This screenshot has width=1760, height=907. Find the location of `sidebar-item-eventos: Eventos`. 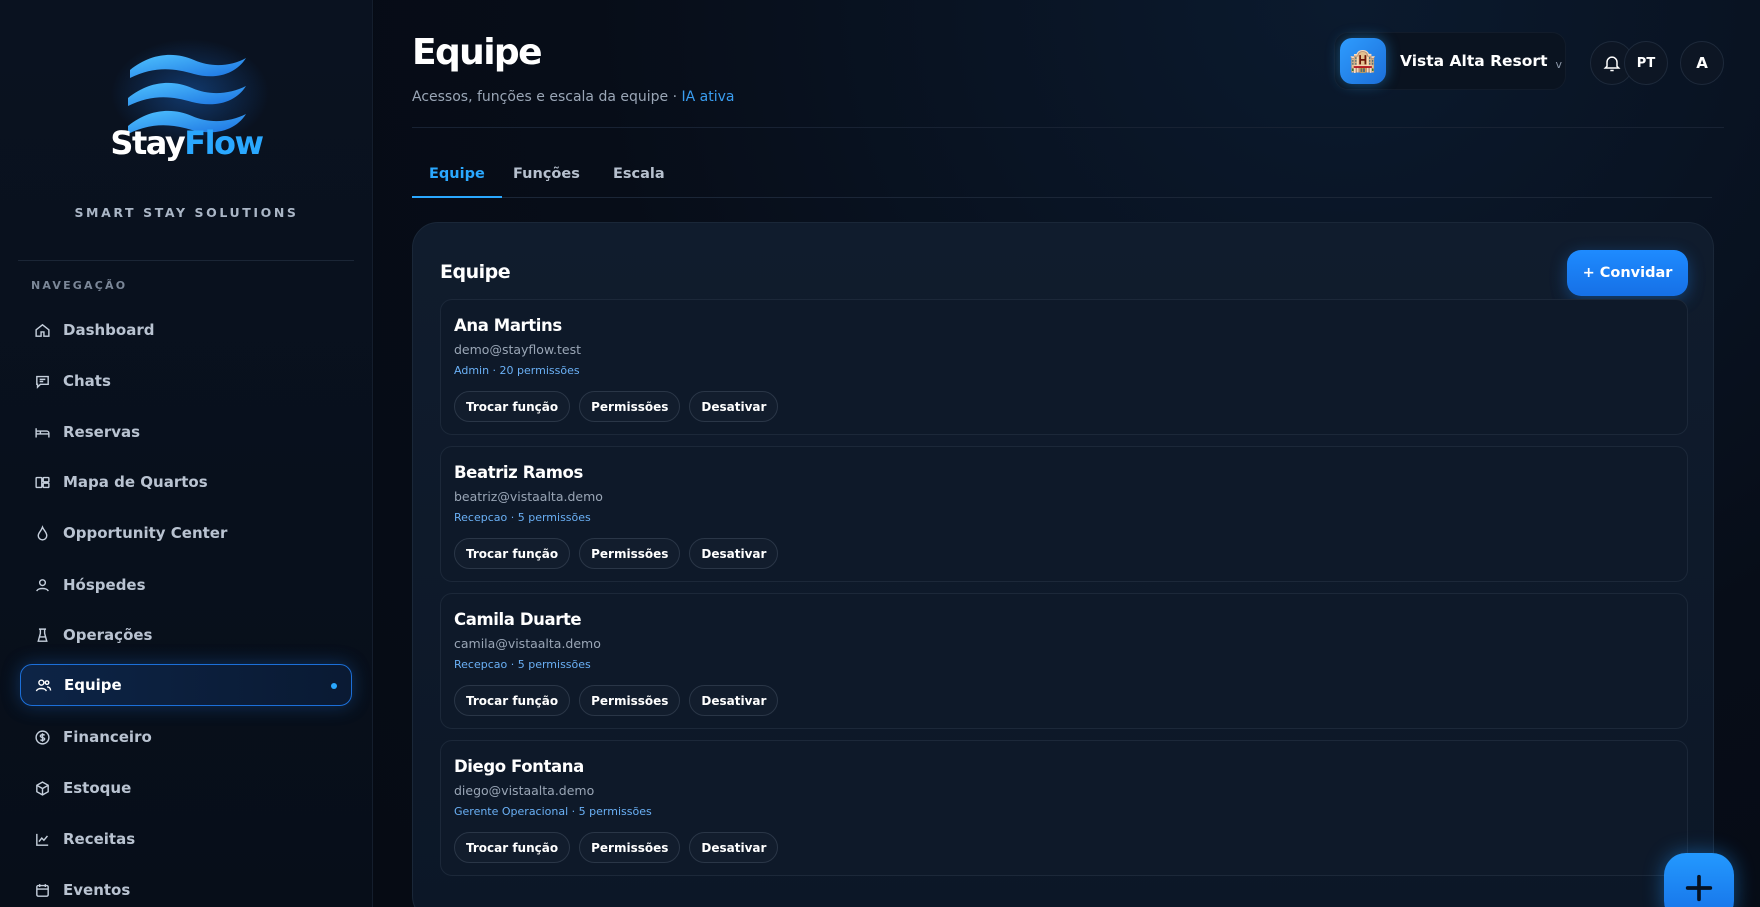

sidebar-item-eventos: Eventos is located at coordinates (186, 888).